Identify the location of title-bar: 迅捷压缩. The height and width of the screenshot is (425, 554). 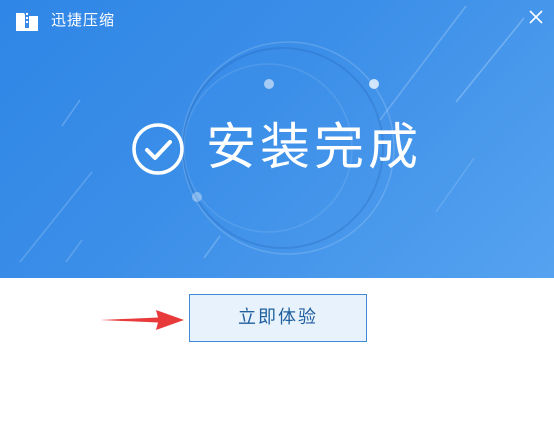
(277, 20).